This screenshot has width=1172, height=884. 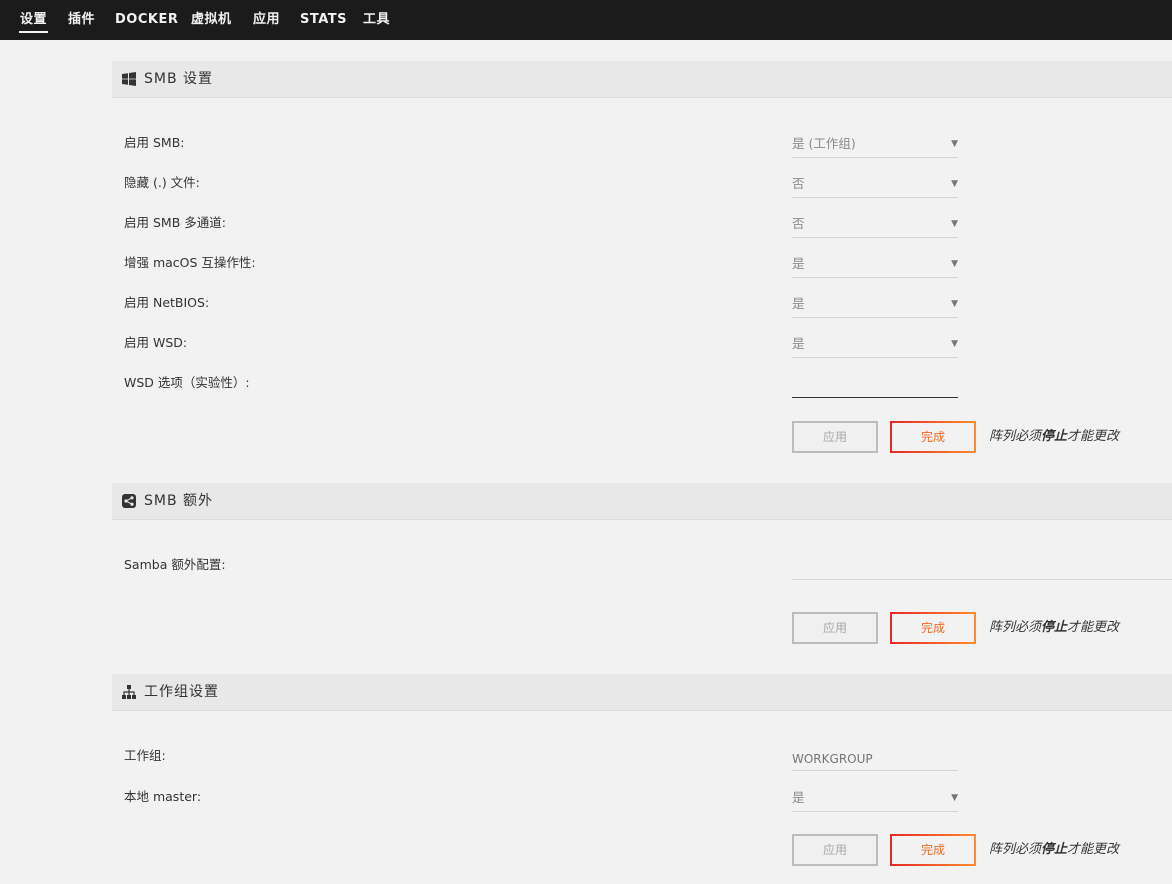 What do you see at coordinates (933, 437) in the screenshot?
I see `smb-settings-done-button: 完成` at bounding box center [933, 437].